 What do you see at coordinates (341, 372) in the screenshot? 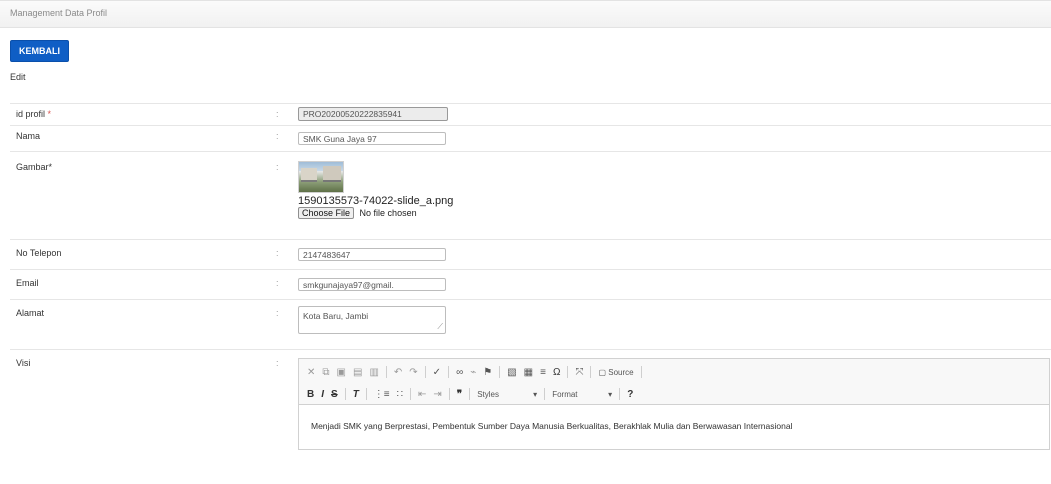
I see `paste-icon: ▣` at bounding box center [341, 372].